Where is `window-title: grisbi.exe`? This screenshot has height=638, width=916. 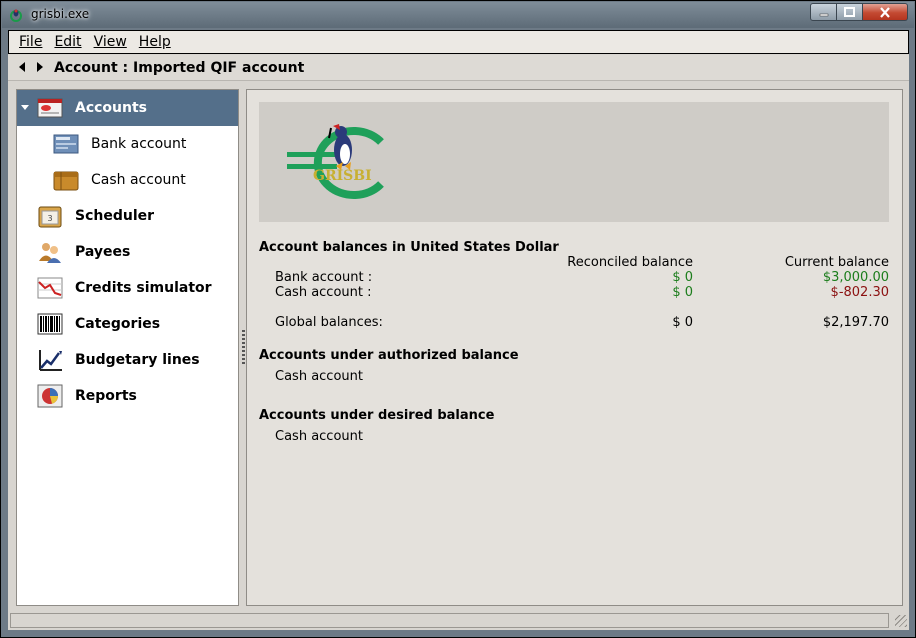
window-title: grisbi.exe is located at coordinates (60, 14).